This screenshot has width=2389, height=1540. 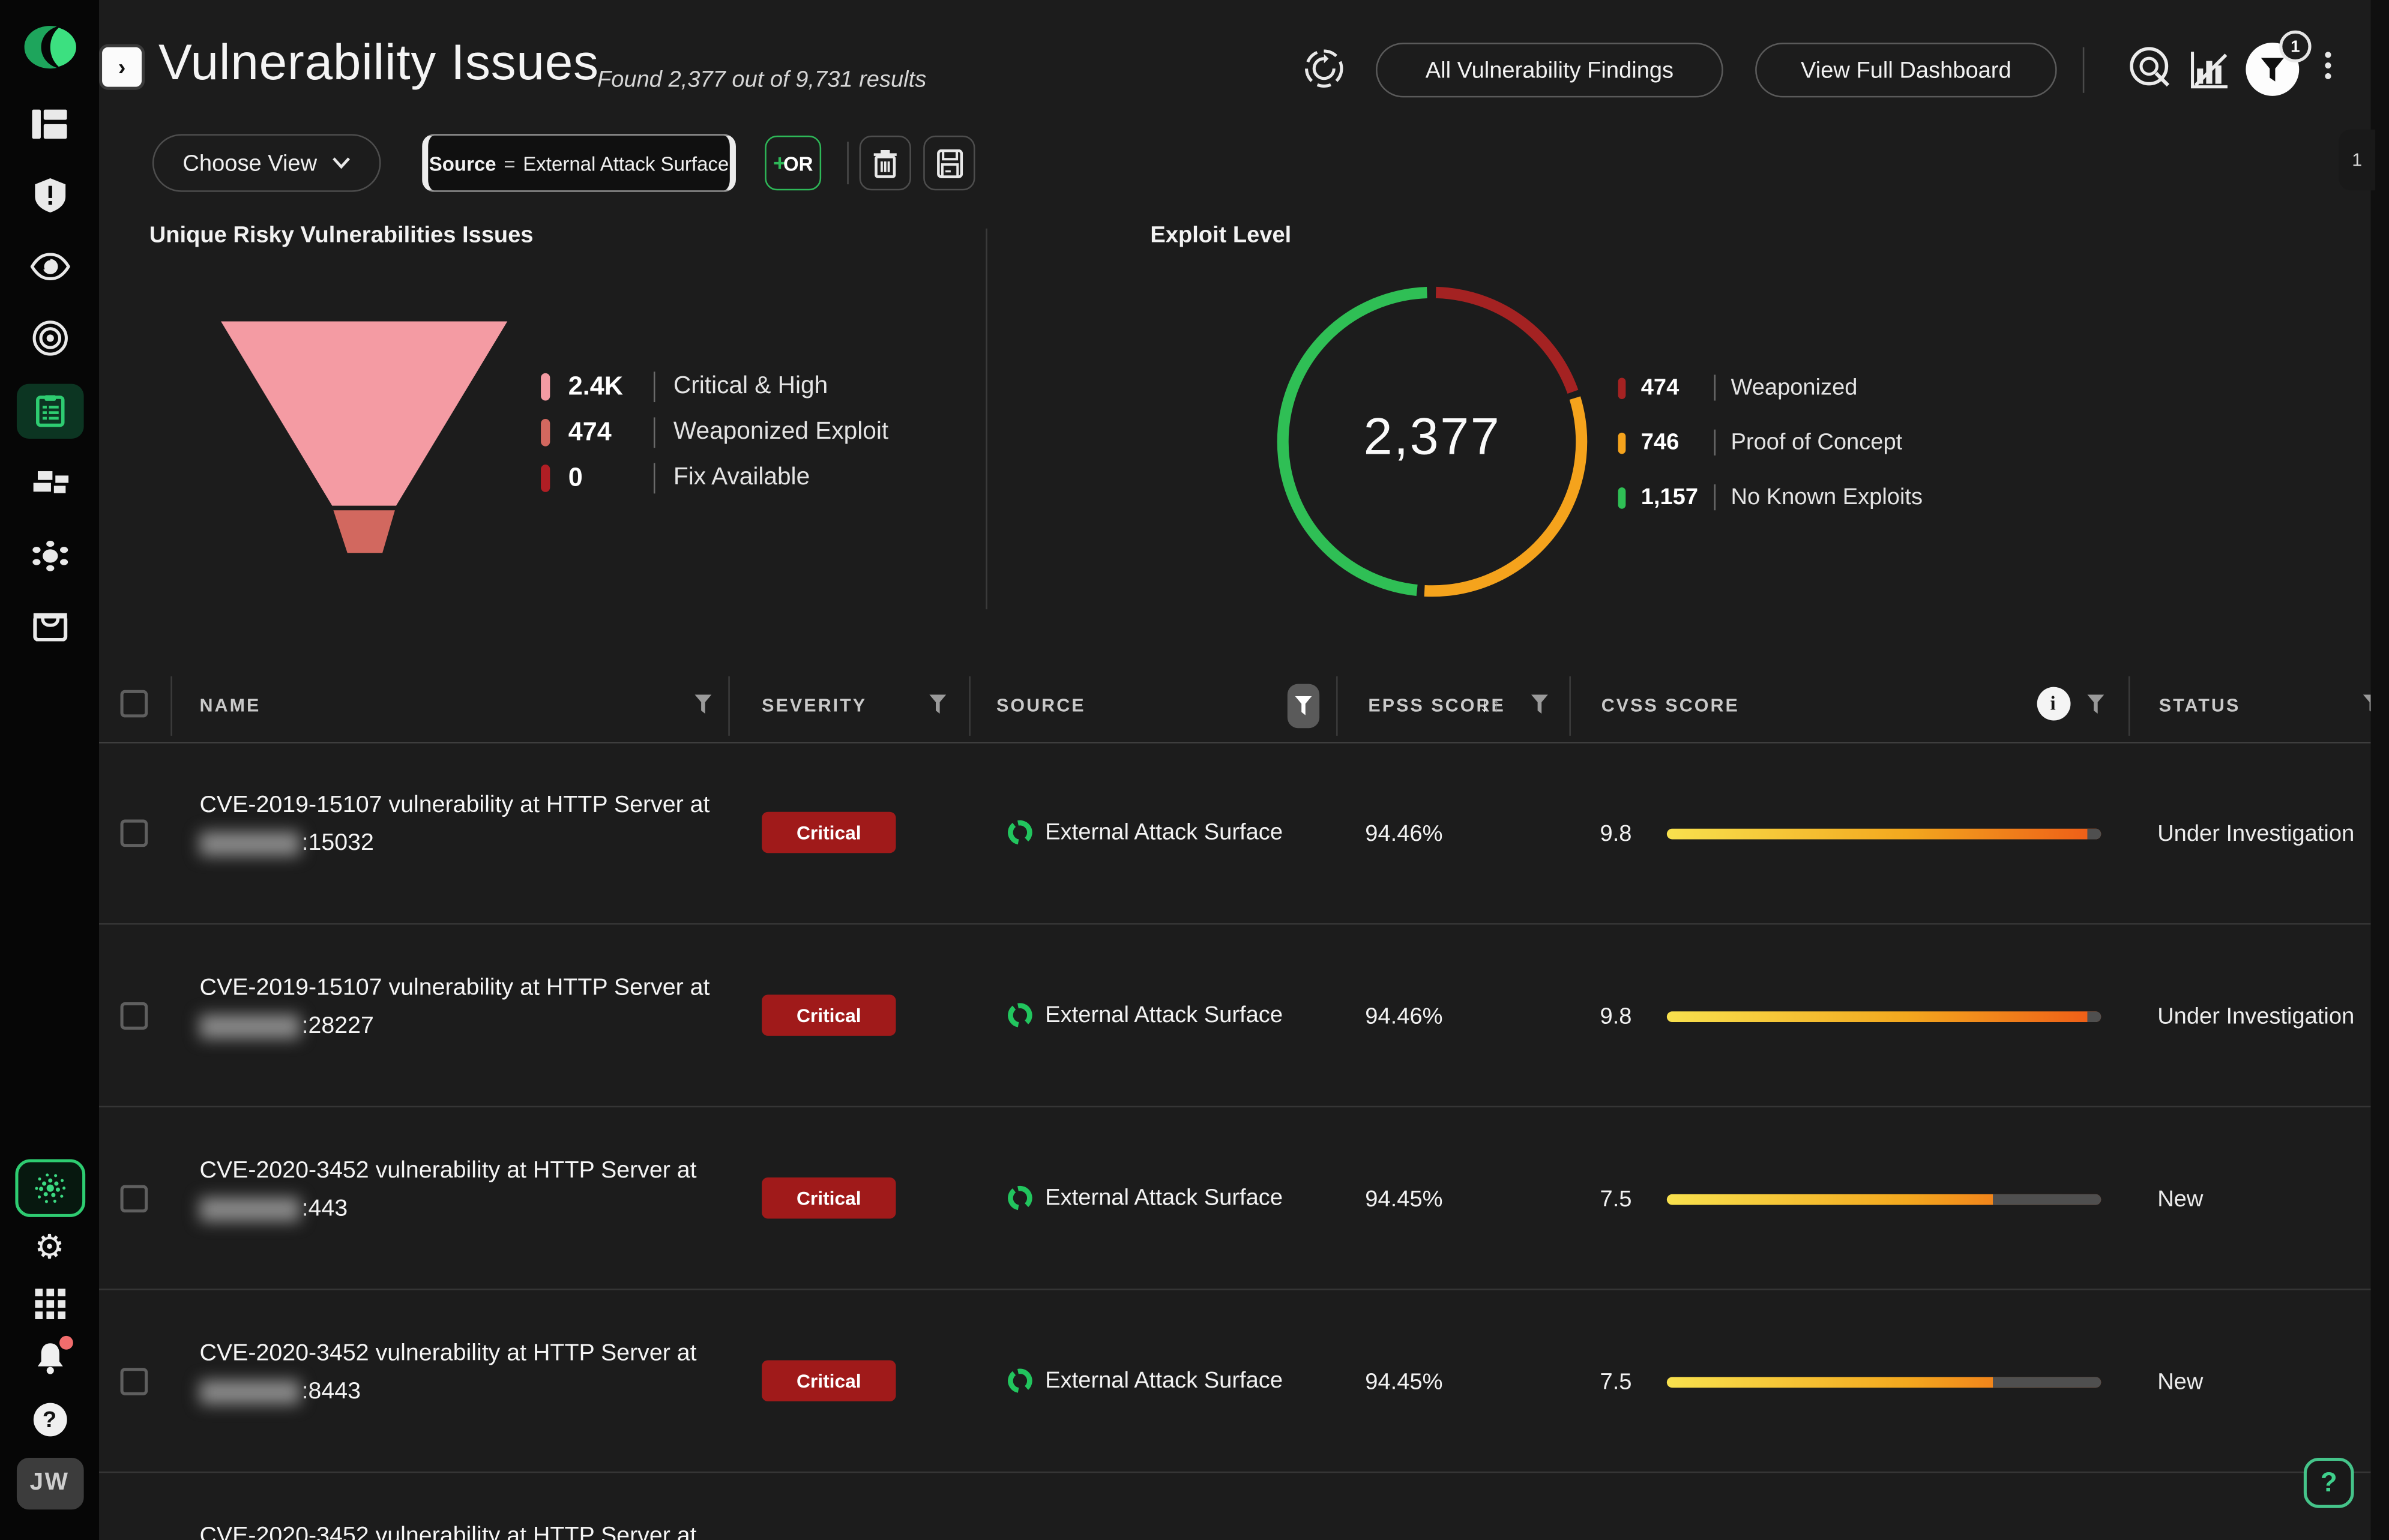 What do you see at coordinates (2200, 705) in the screenshot?
I see `column-header-status: STATUS` at bounding box center [2200, 705].